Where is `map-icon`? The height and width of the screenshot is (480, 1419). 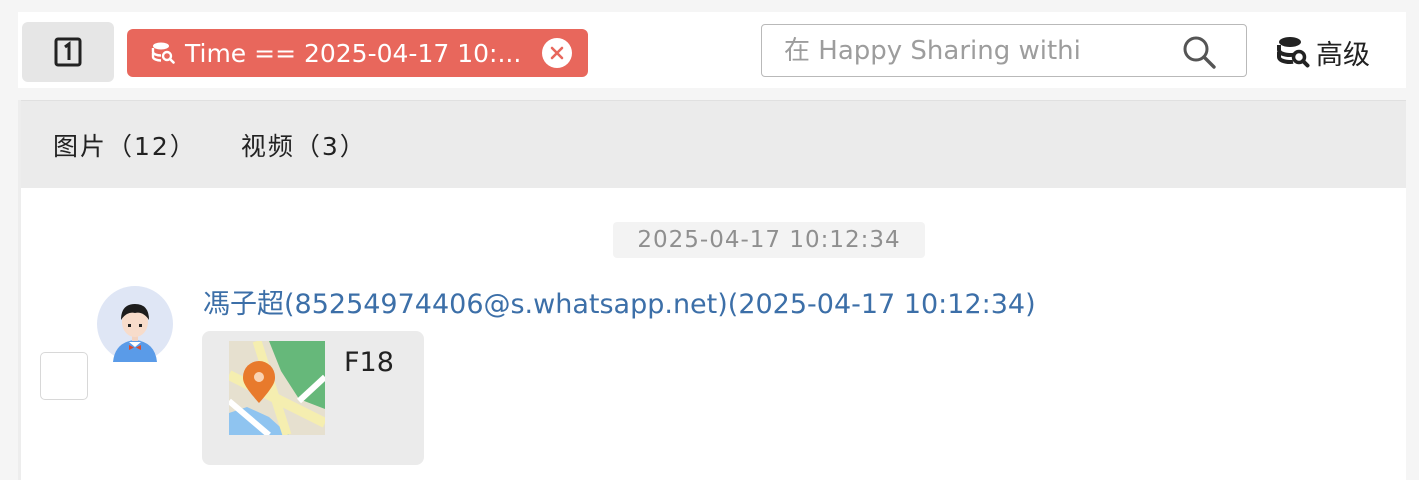
map-icon is located at coordinates (277, 388).